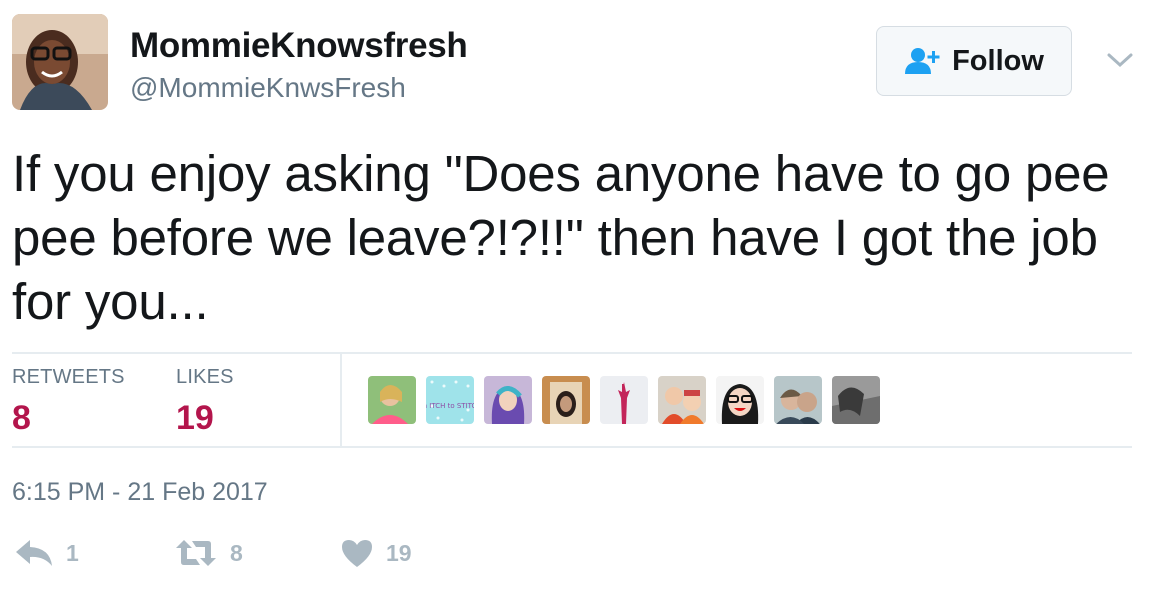  Describe the element at coordinates (72, 552) in the screenshot. I see `reply-count: 1` at that location.